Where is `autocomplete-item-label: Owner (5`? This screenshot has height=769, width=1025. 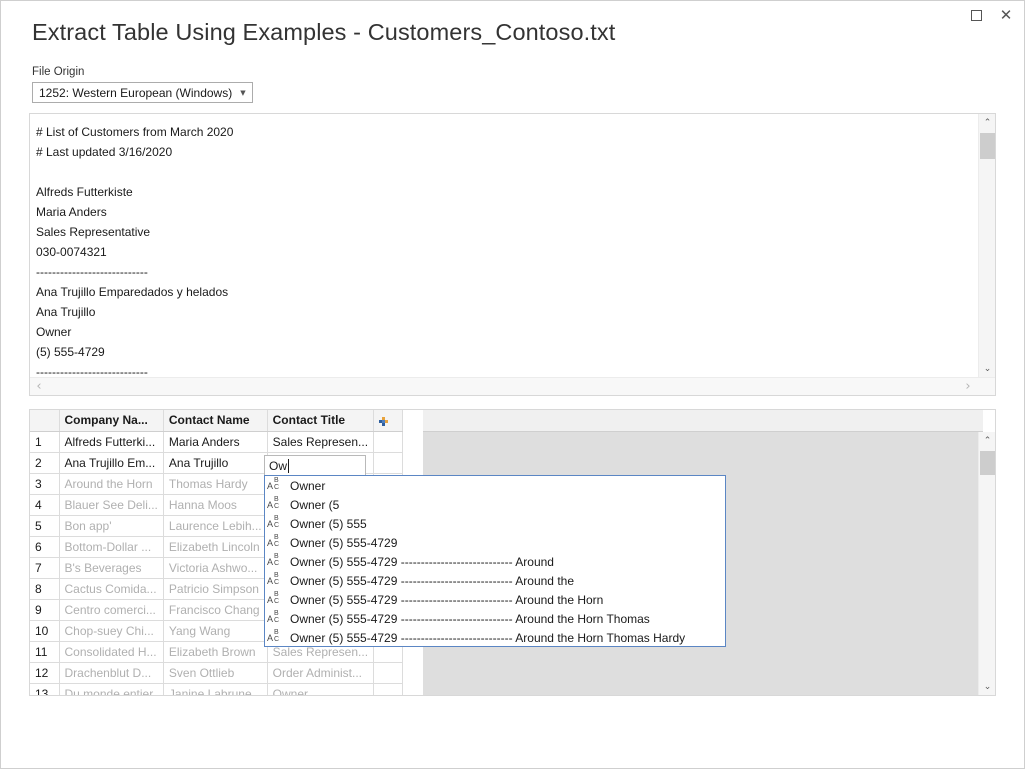
autocomplete-item-label: Owner (5 is located at coordinates (315, 504).